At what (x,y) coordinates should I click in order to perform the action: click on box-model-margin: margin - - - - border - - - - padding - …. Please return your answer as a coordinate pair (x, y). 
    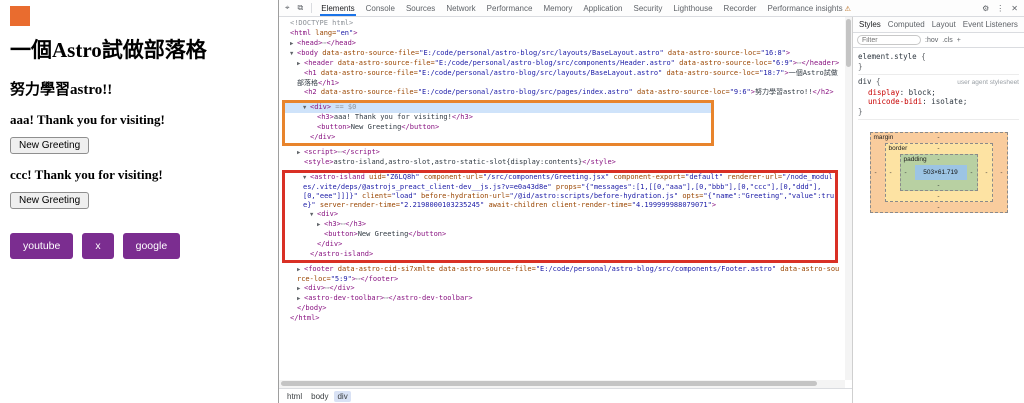
    Looking at the image, I should click on (938, 172).